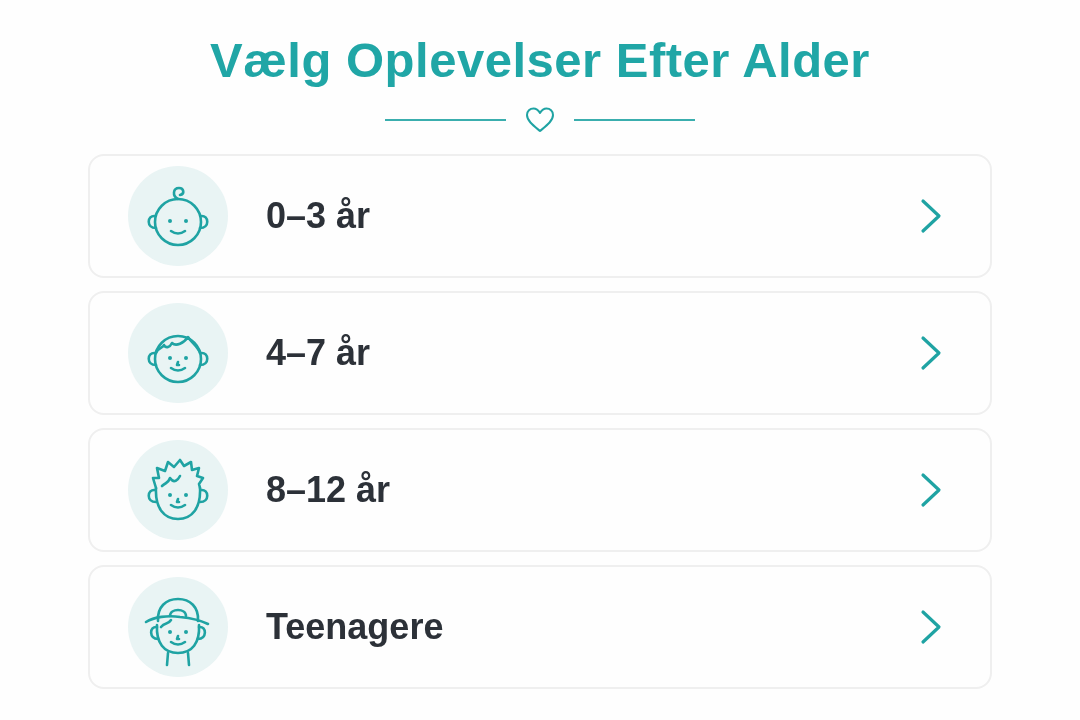 Image resolution: width=1080 pixels, height=720 pixels. I want to click on boy-face-icon, so click(178, 490).